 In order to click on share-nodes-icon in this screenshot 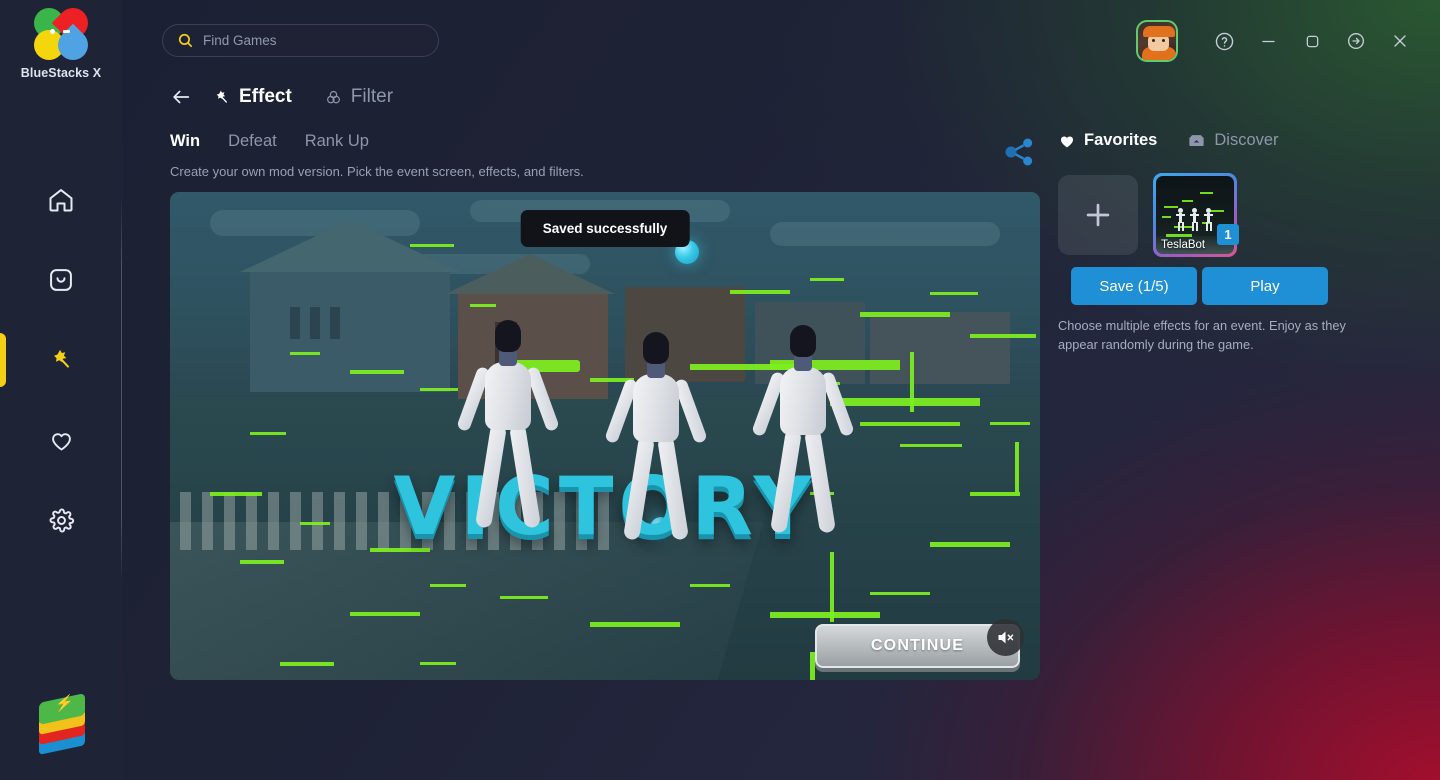, I will do `click(1019, 152)`.